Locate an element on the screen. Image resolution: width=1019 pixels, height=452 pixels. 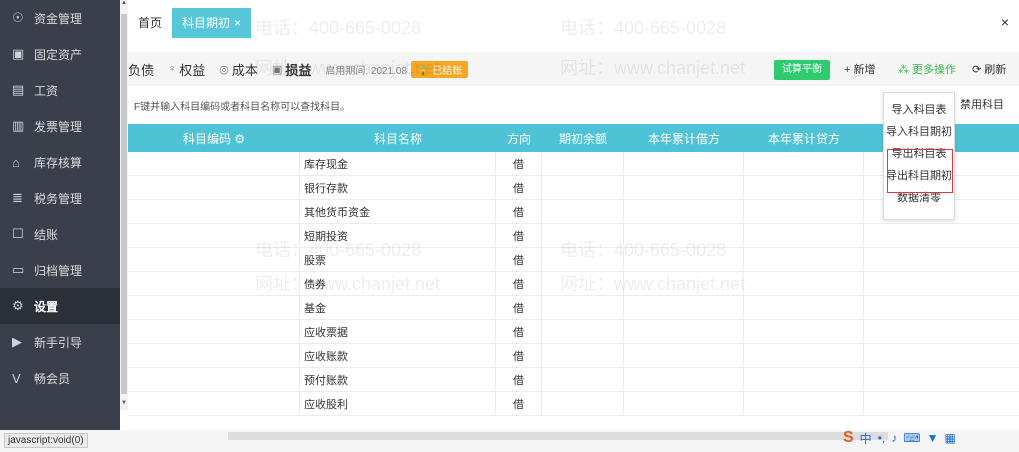
menu-import-opening: 导入科目期初 is located at coordinates (919, 132).